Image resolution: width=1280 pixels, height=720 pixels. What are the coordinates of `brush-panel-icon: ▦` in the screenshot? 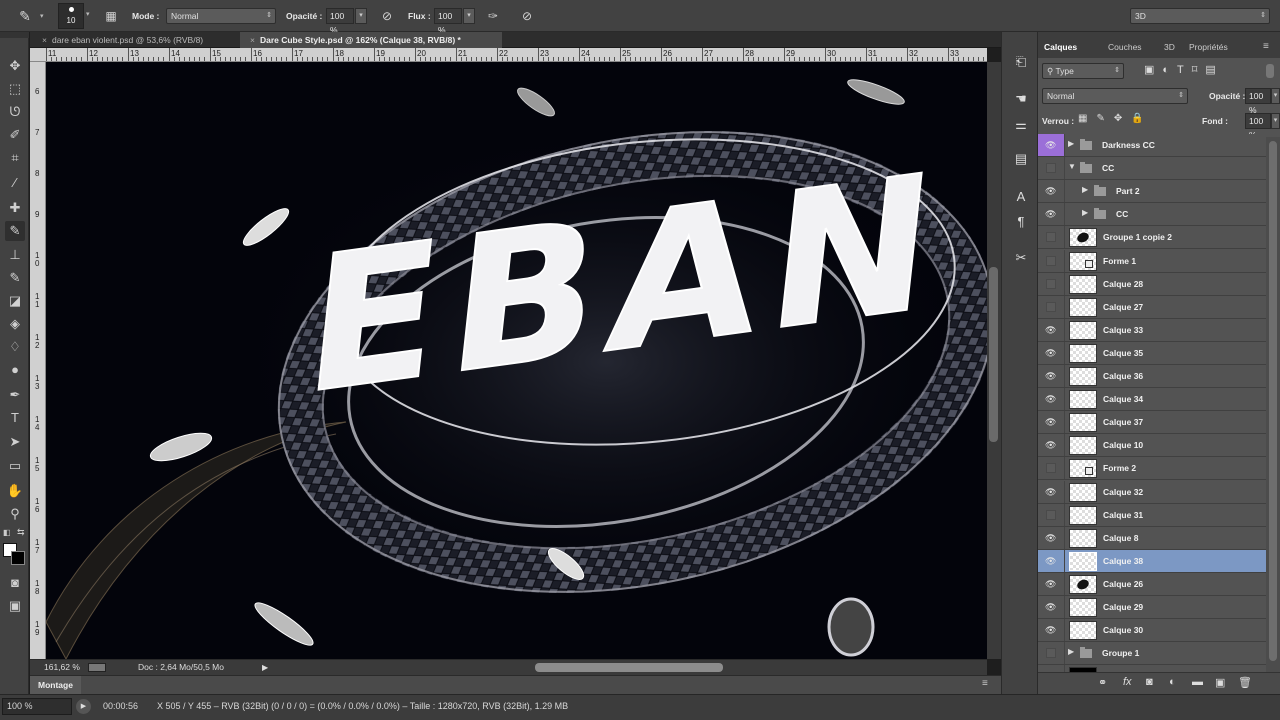 It's located at (111, 16).